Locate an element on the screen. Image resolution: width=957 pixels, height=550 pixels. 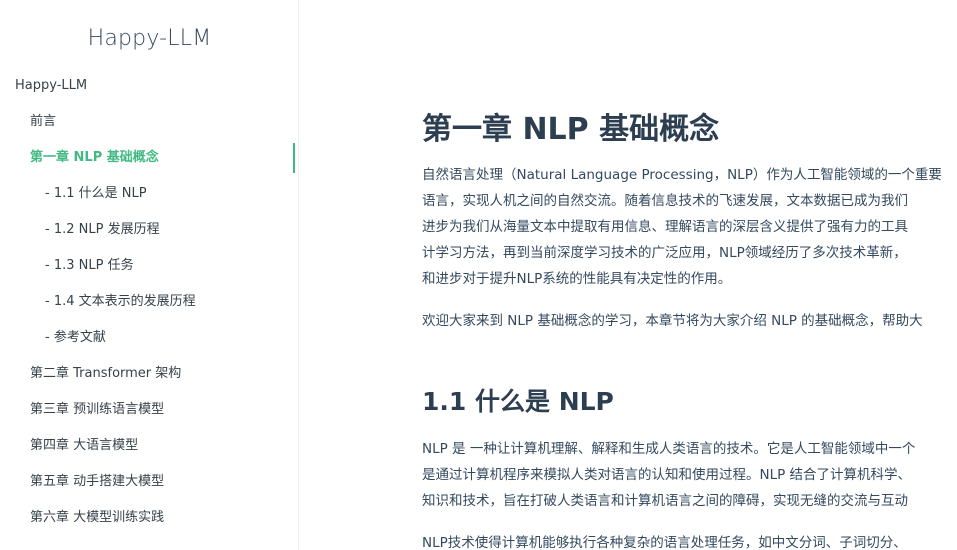
chapter-title: 第一章 NLP 基础概念 is located at coordinates (571, 129).